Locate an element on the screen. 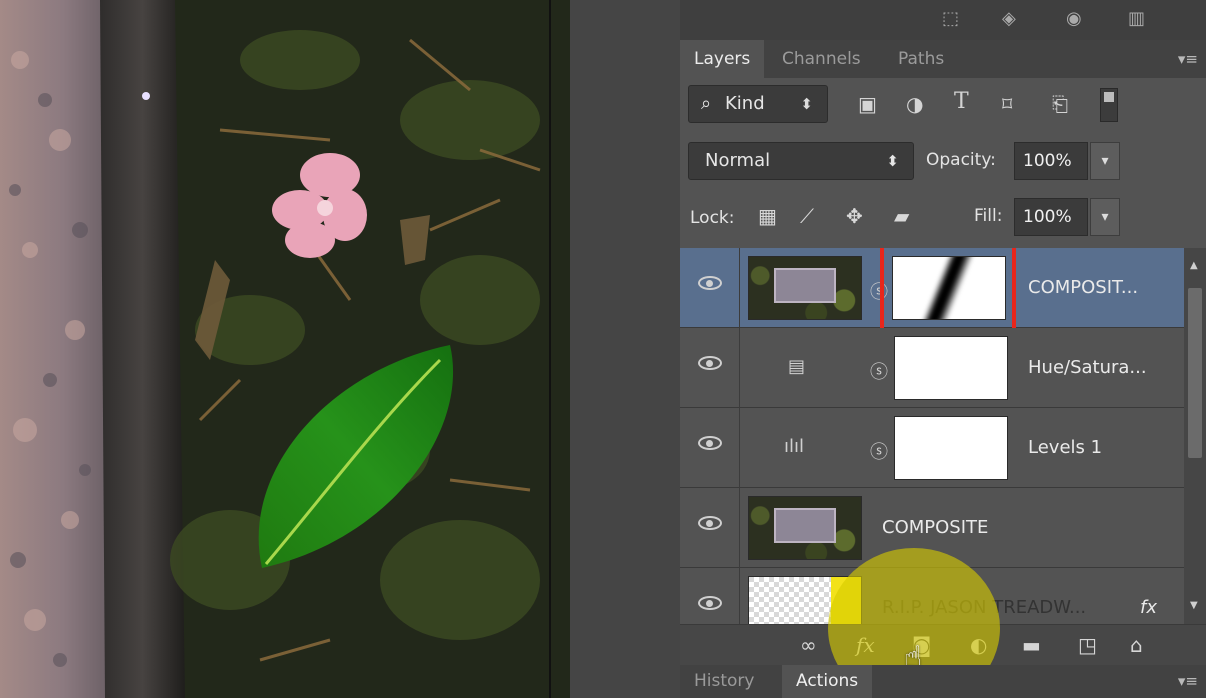  marquee-icon: ⬚ is located at coordinates (950, 18).